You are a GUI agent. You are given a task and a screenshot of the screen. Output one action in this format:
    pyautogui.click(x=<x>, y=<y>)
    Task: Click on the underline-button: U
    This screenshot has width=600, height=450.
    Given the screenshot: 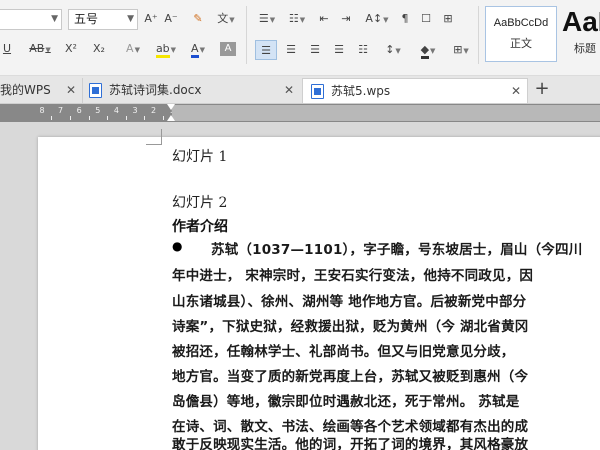 What is the action you would take?
    pyautogui.click(x=7, y=49)
    